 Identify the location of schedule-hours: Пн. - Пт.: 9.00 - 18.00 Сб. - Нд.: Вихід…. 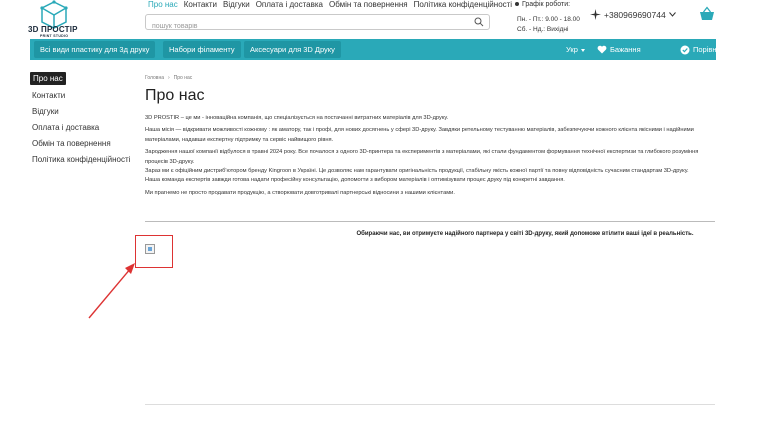
(548, 25).